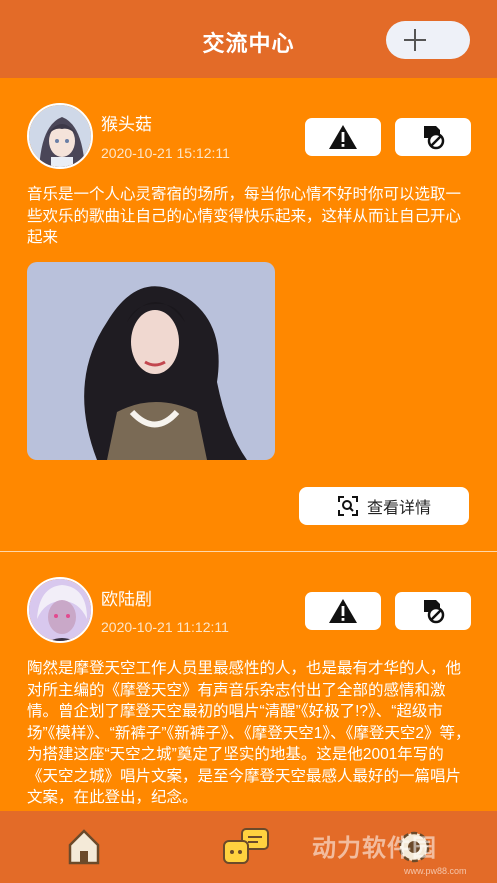  I want to click on home-icon, so click(84, 847).